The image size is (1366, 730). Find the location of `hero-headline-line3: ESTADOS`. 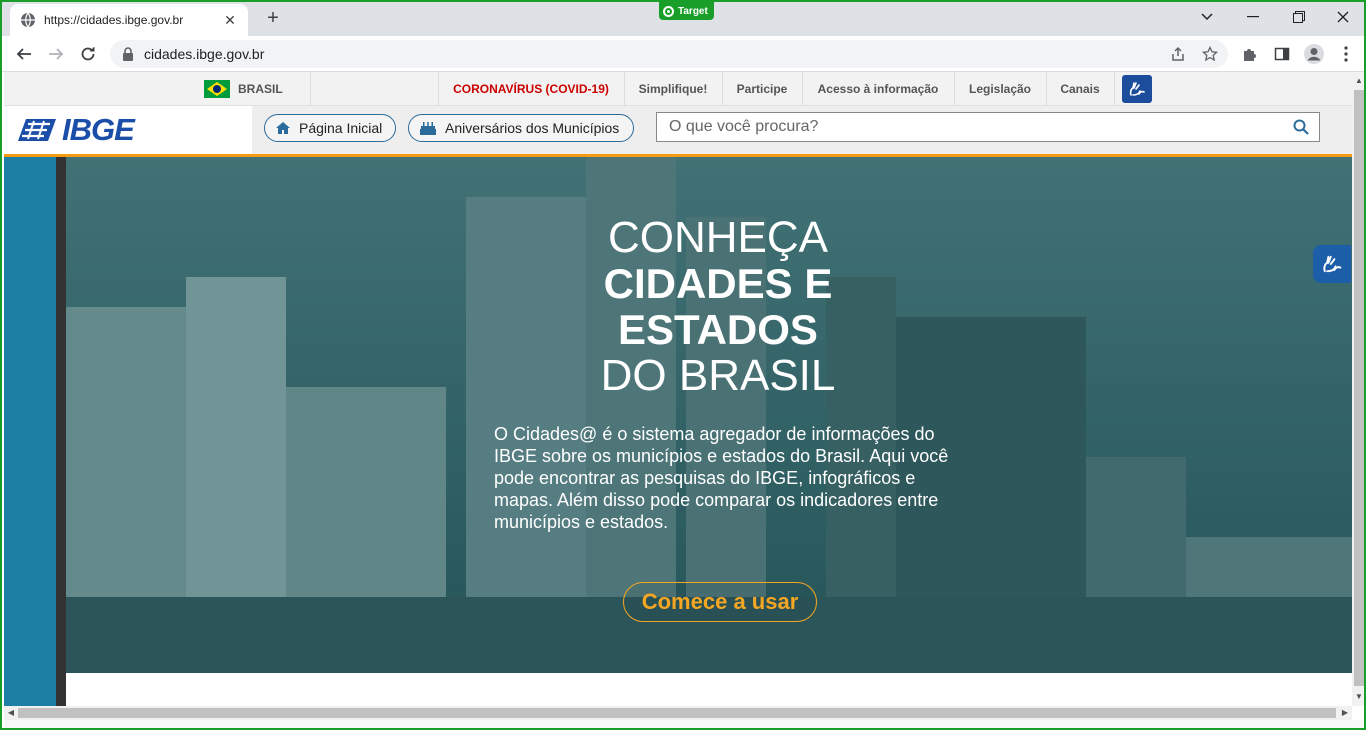

hero-headline-line3: ESTADOS is located at coordinates (718, 329).